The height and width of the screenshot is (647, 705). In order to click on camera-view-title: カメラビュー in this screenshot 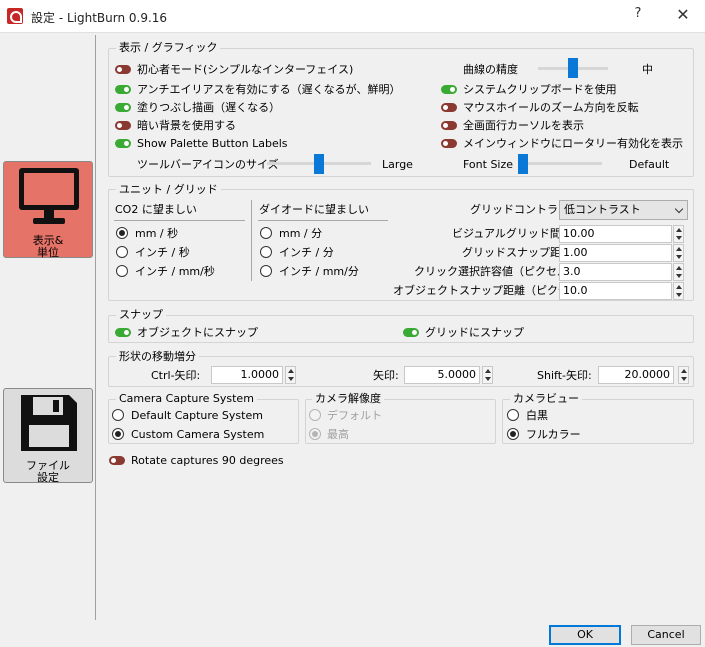, I will do `click(546, 398)`.